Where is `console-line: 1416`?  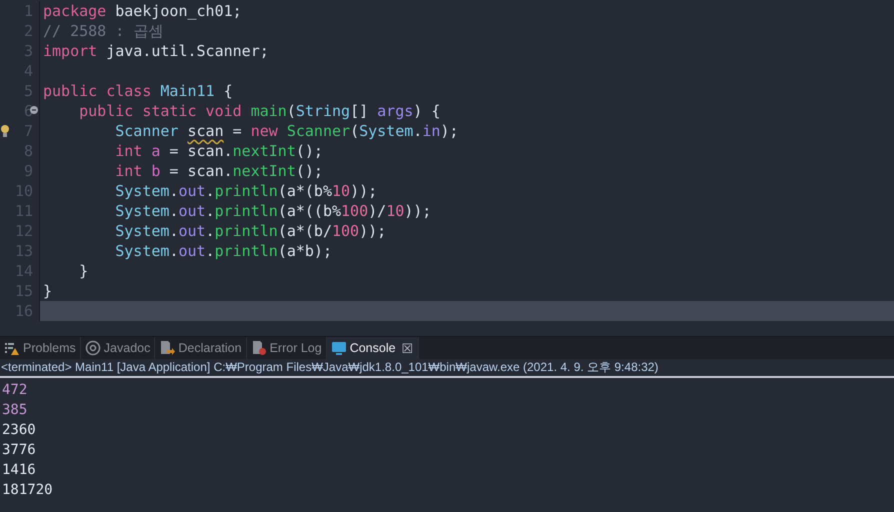
console-line: 1416 is located at coordinates (19, 470).